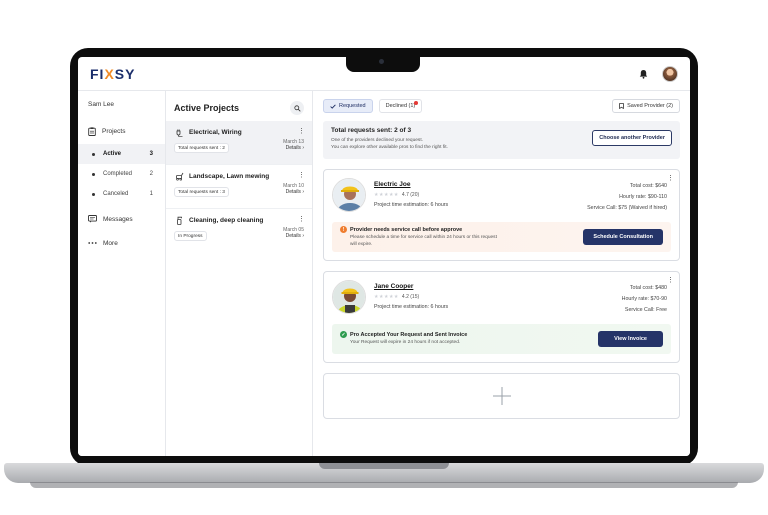 This screenshot has height=515, width=768. What do you see at coordinates (643, 74) in the screenshot?
I see `bell-icon` at bounding box center [643, 74].